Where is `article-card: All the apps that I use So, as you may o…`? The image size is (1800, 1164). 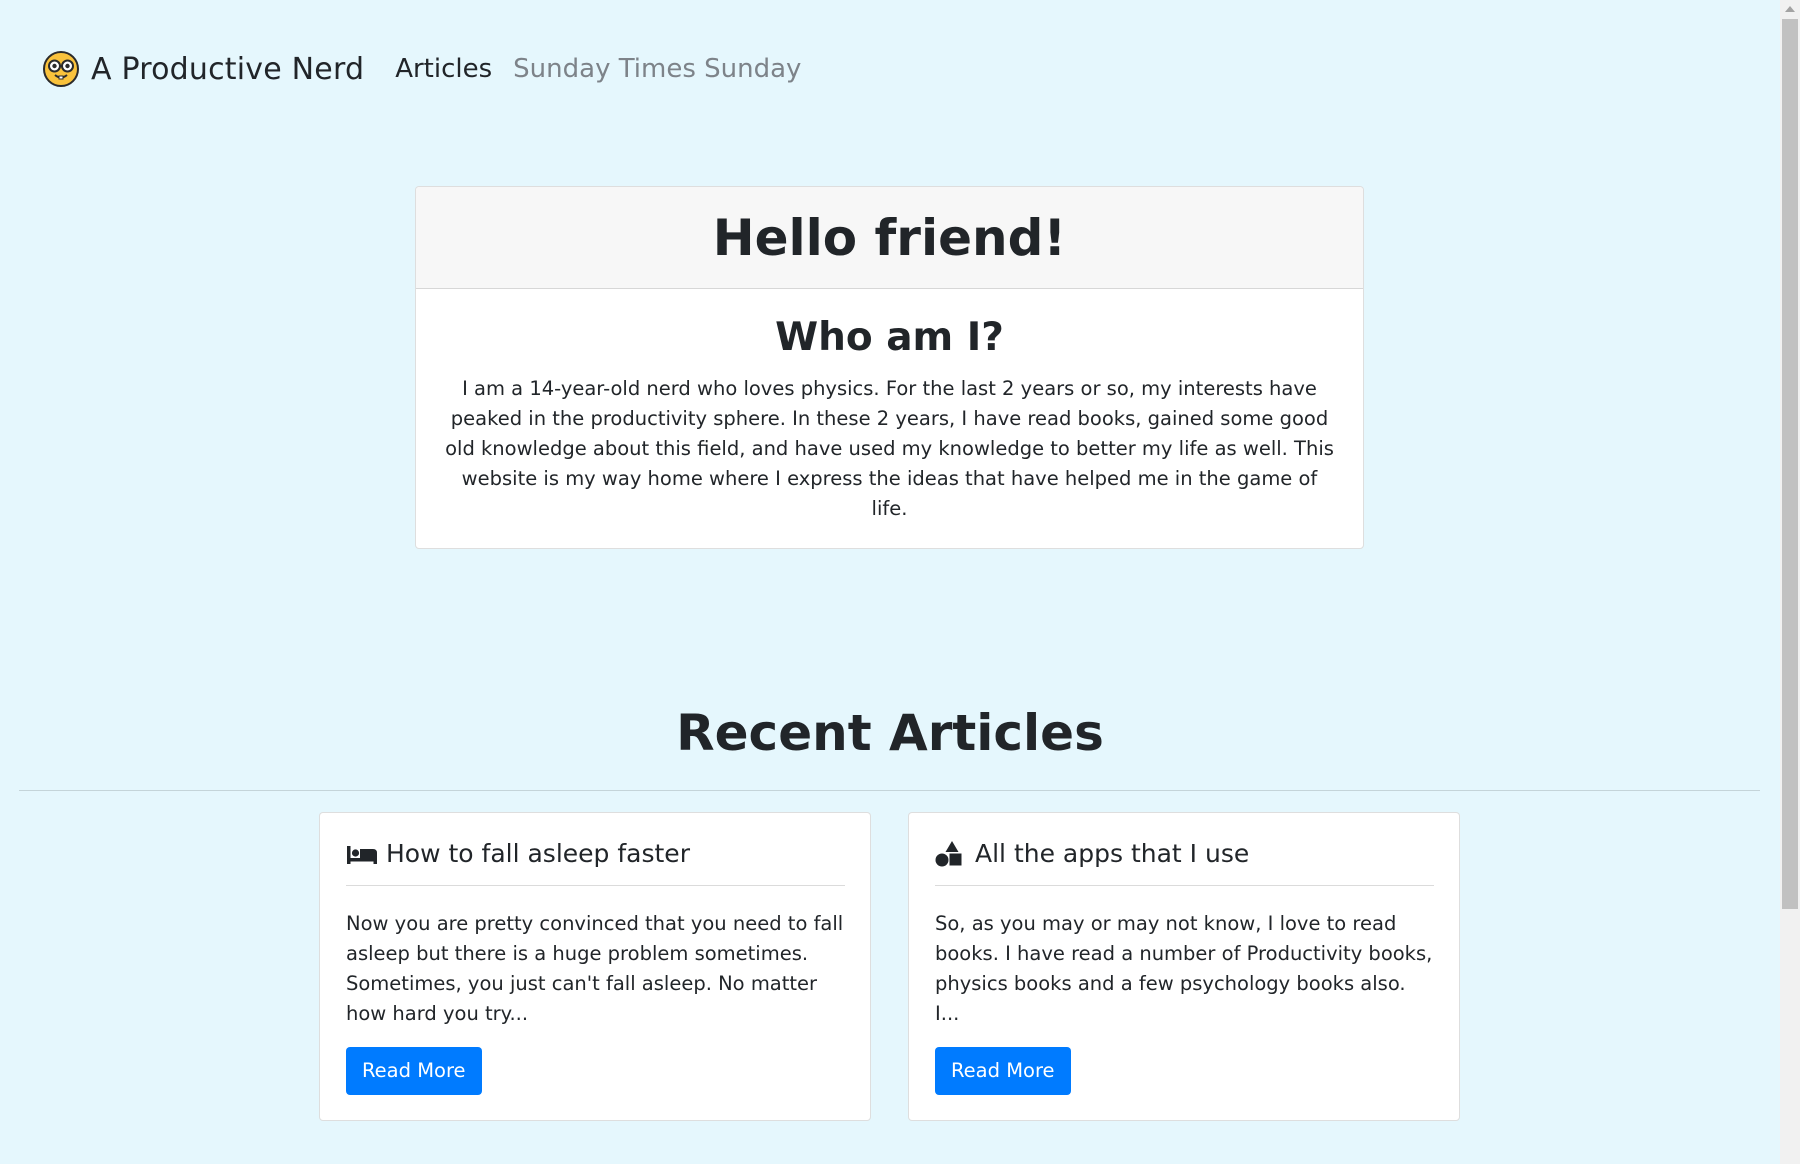 article-card: All the apps that I use So, as you may o… is located at coordinates (1184, 966).